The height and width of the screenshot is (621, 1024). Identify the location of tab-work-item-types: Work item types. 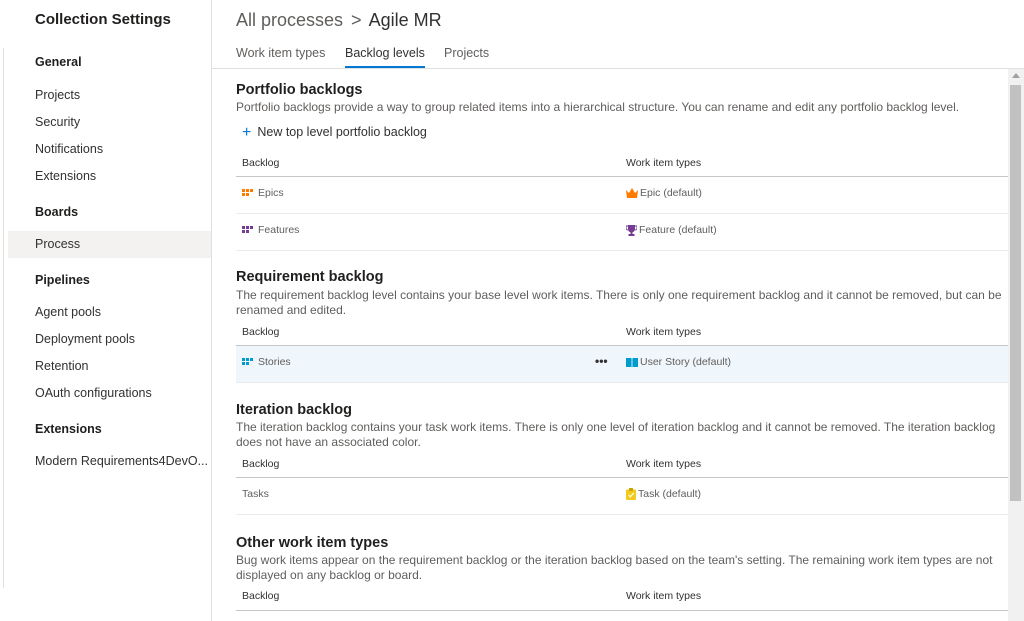
(280, 57).